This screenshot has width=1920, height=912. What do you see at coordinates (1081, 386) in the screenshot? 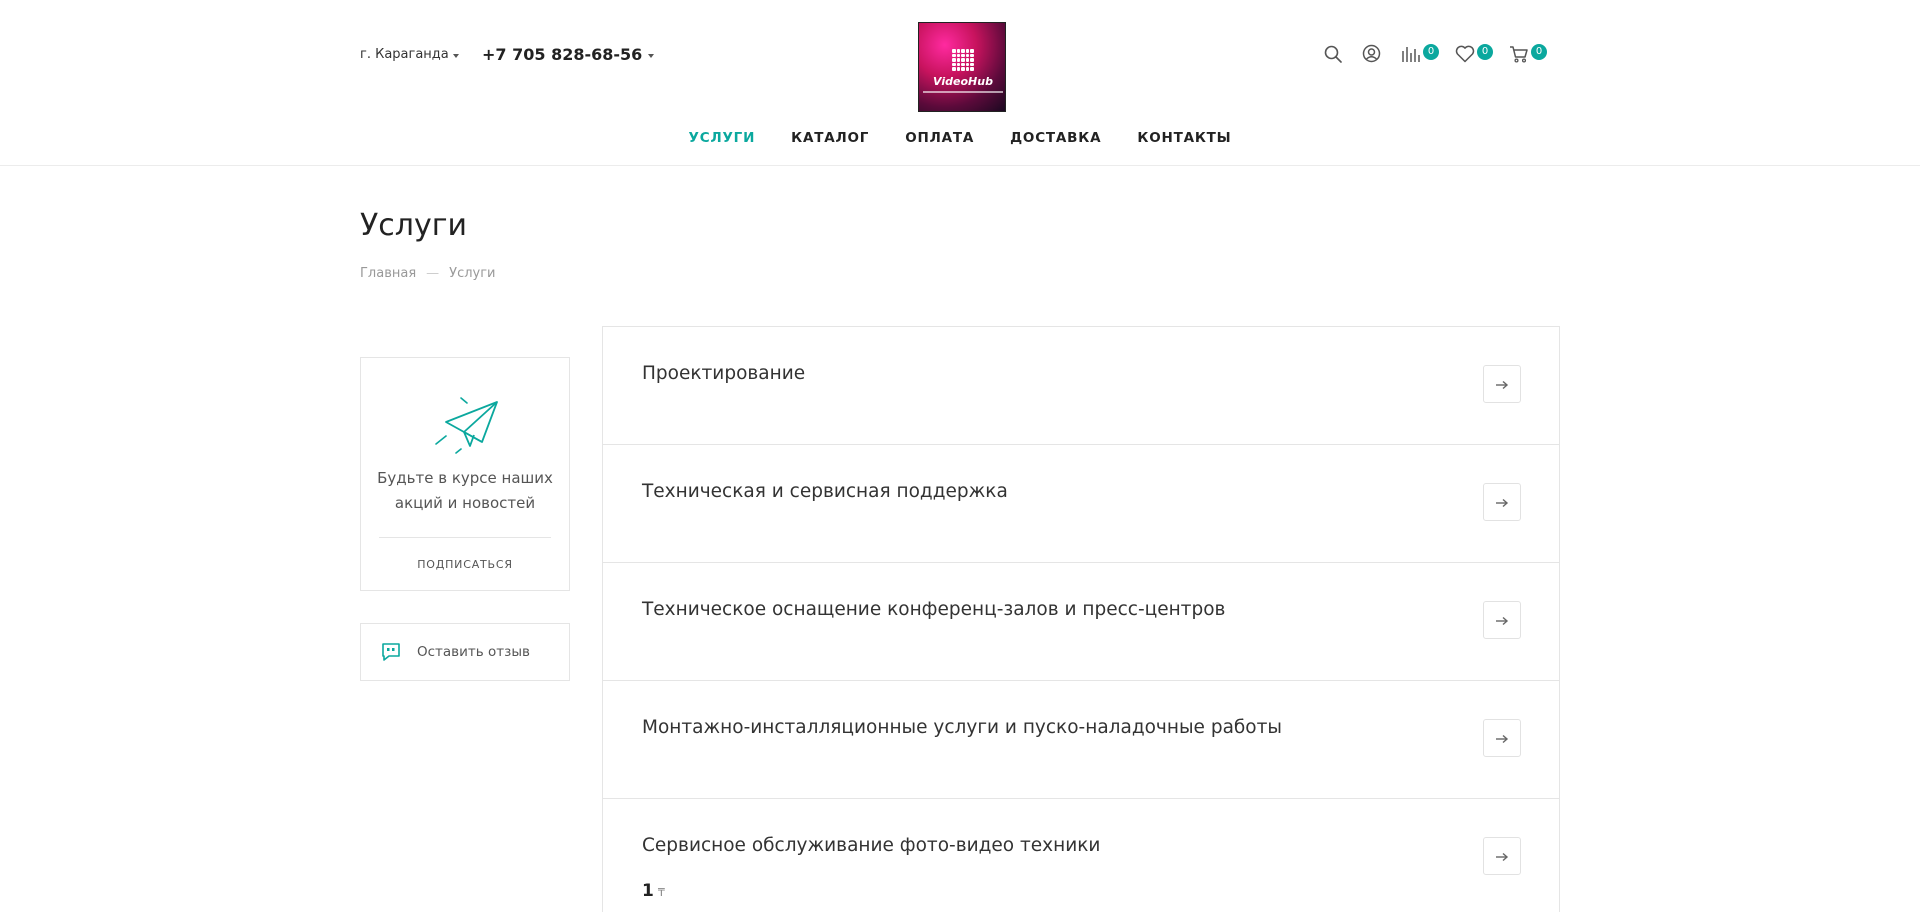
I see `list-item: Проектирование` at bounding box center [1081, 386].